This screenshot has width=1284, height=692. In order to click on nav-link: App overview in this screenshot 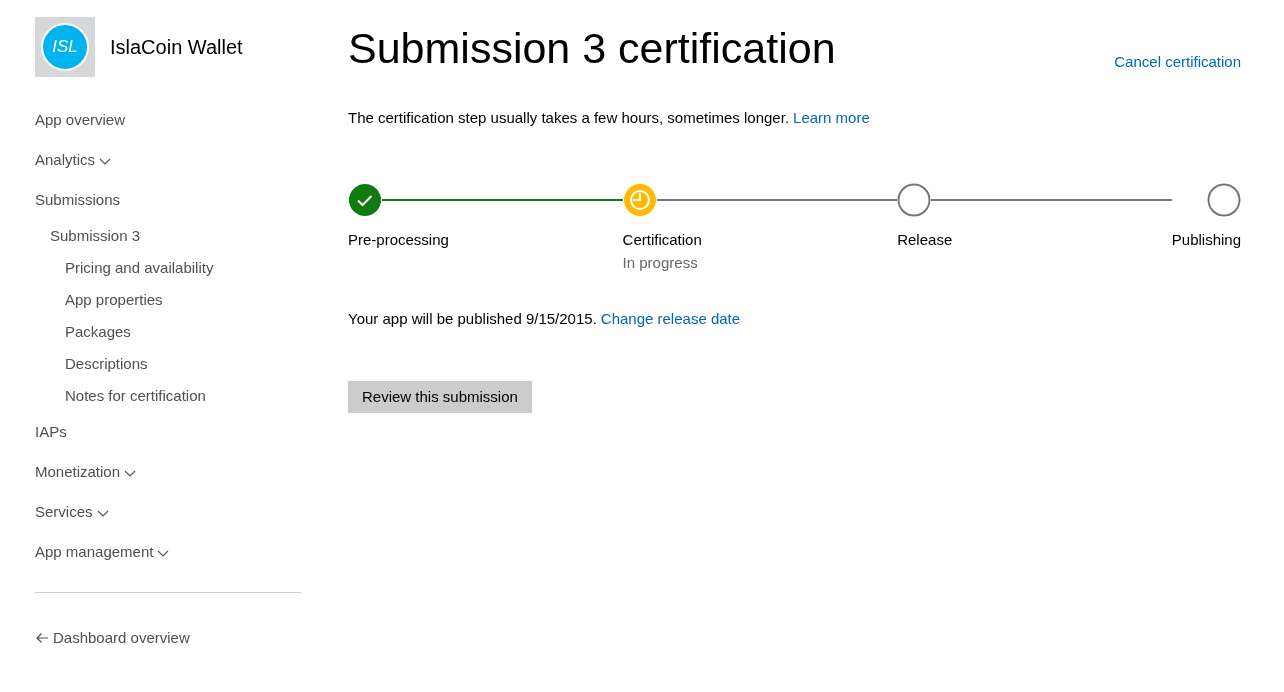, I will do `click(80, 120)`.